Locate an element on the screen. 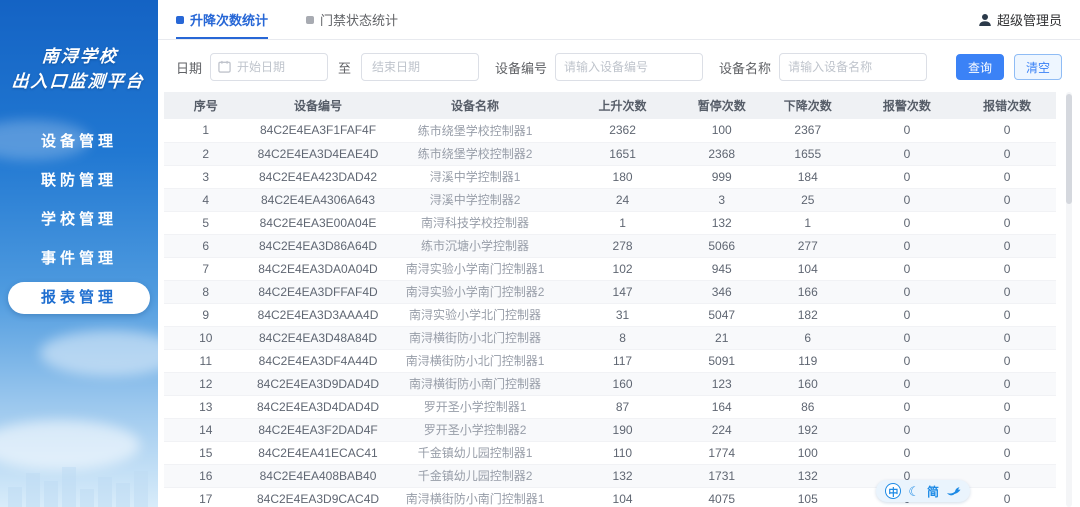  dove-icon is located at coordinates (953, 491).